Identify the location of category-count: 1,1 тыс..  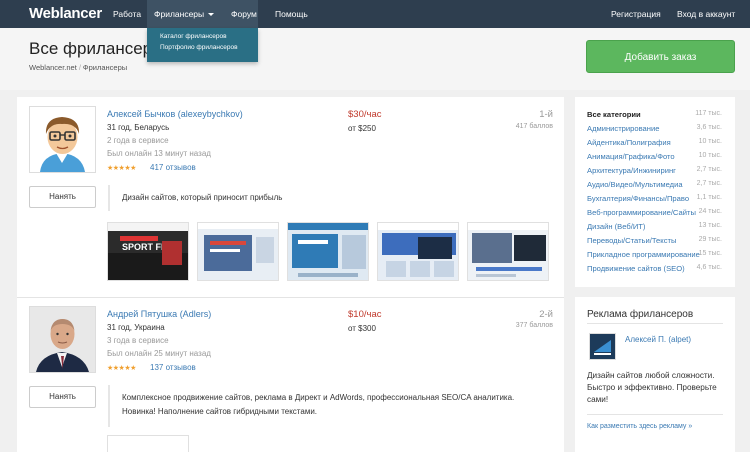
(709, 197).